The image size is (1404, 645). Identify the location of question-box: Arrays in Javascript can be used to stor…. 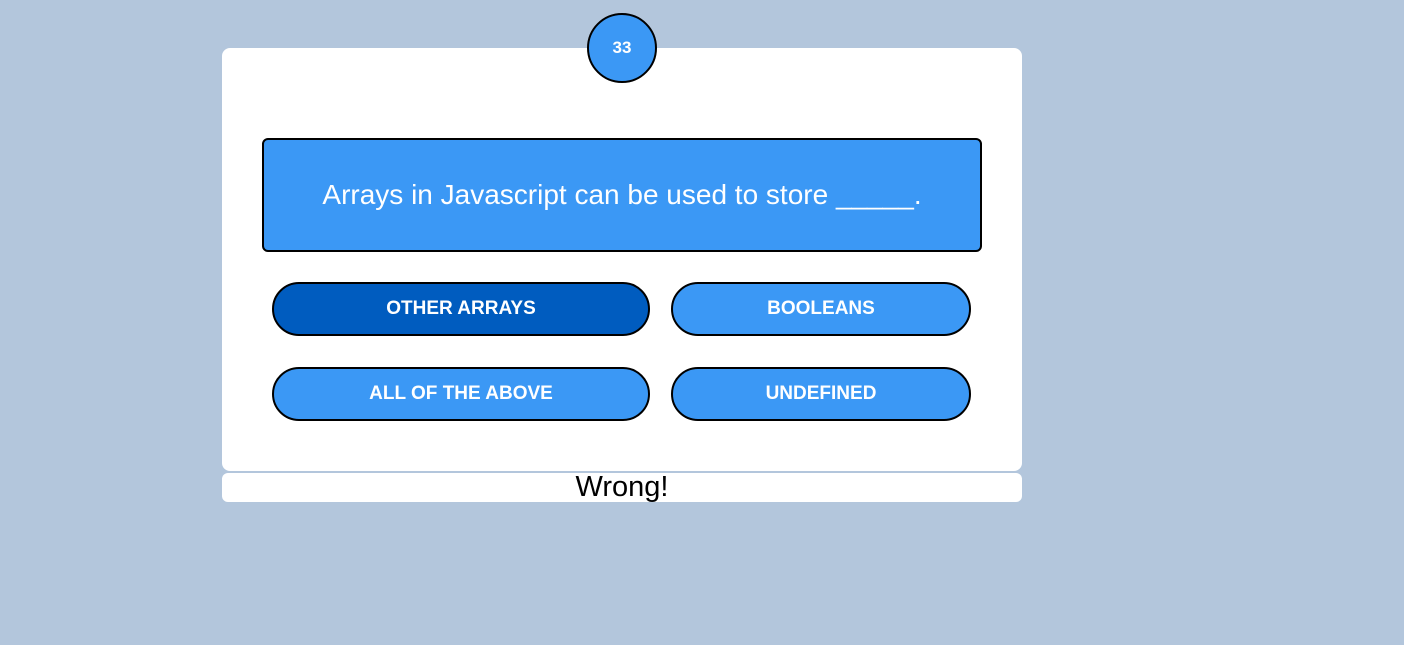
(622, 195).